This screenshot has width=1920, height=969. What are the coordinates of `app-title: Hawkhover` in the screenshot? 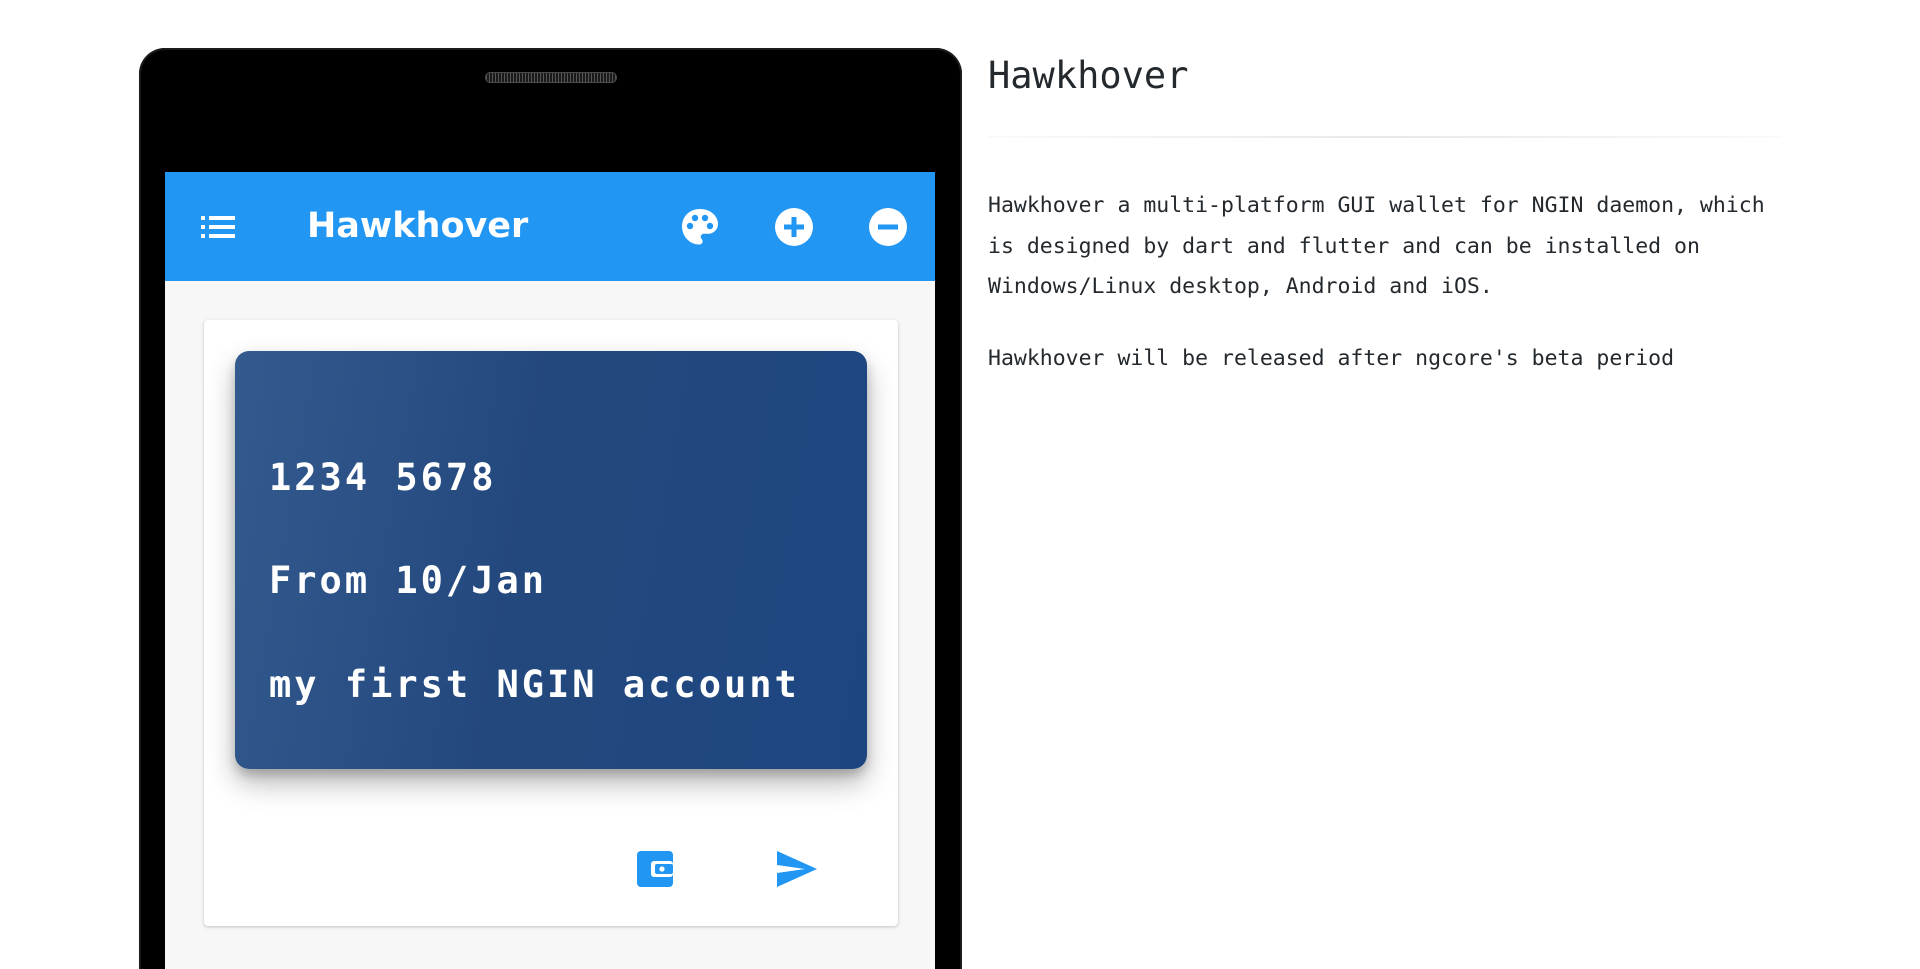 It's located at (418, 226).